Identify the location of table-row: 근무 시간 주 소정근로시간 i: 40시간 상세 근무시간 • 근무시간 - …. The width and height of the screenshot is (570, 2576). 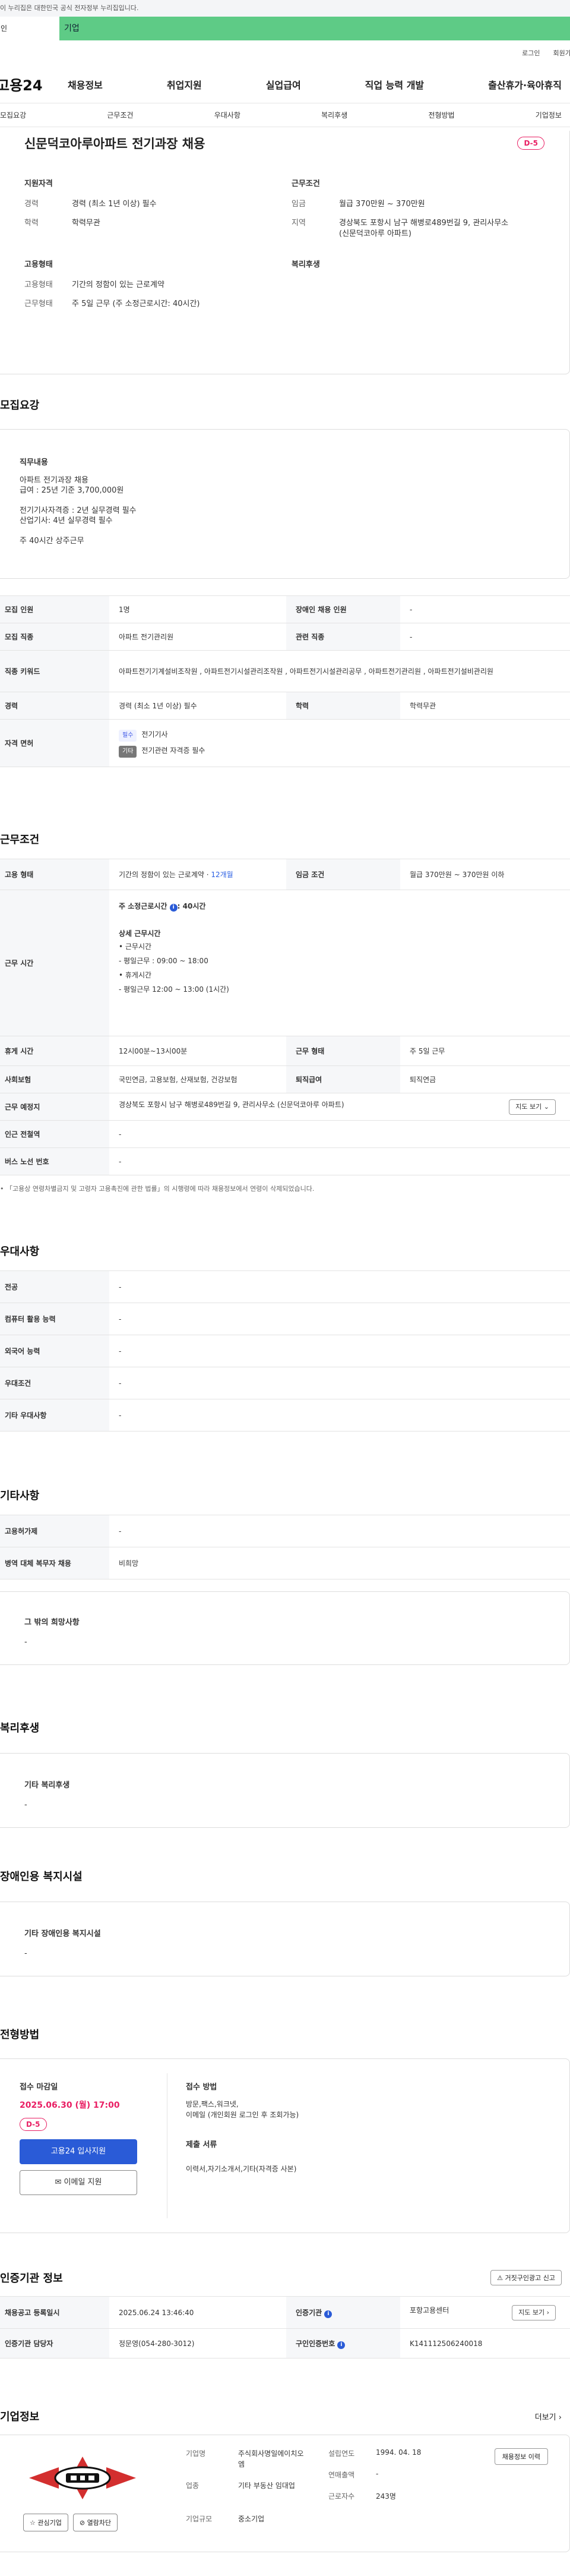
(285, 963).